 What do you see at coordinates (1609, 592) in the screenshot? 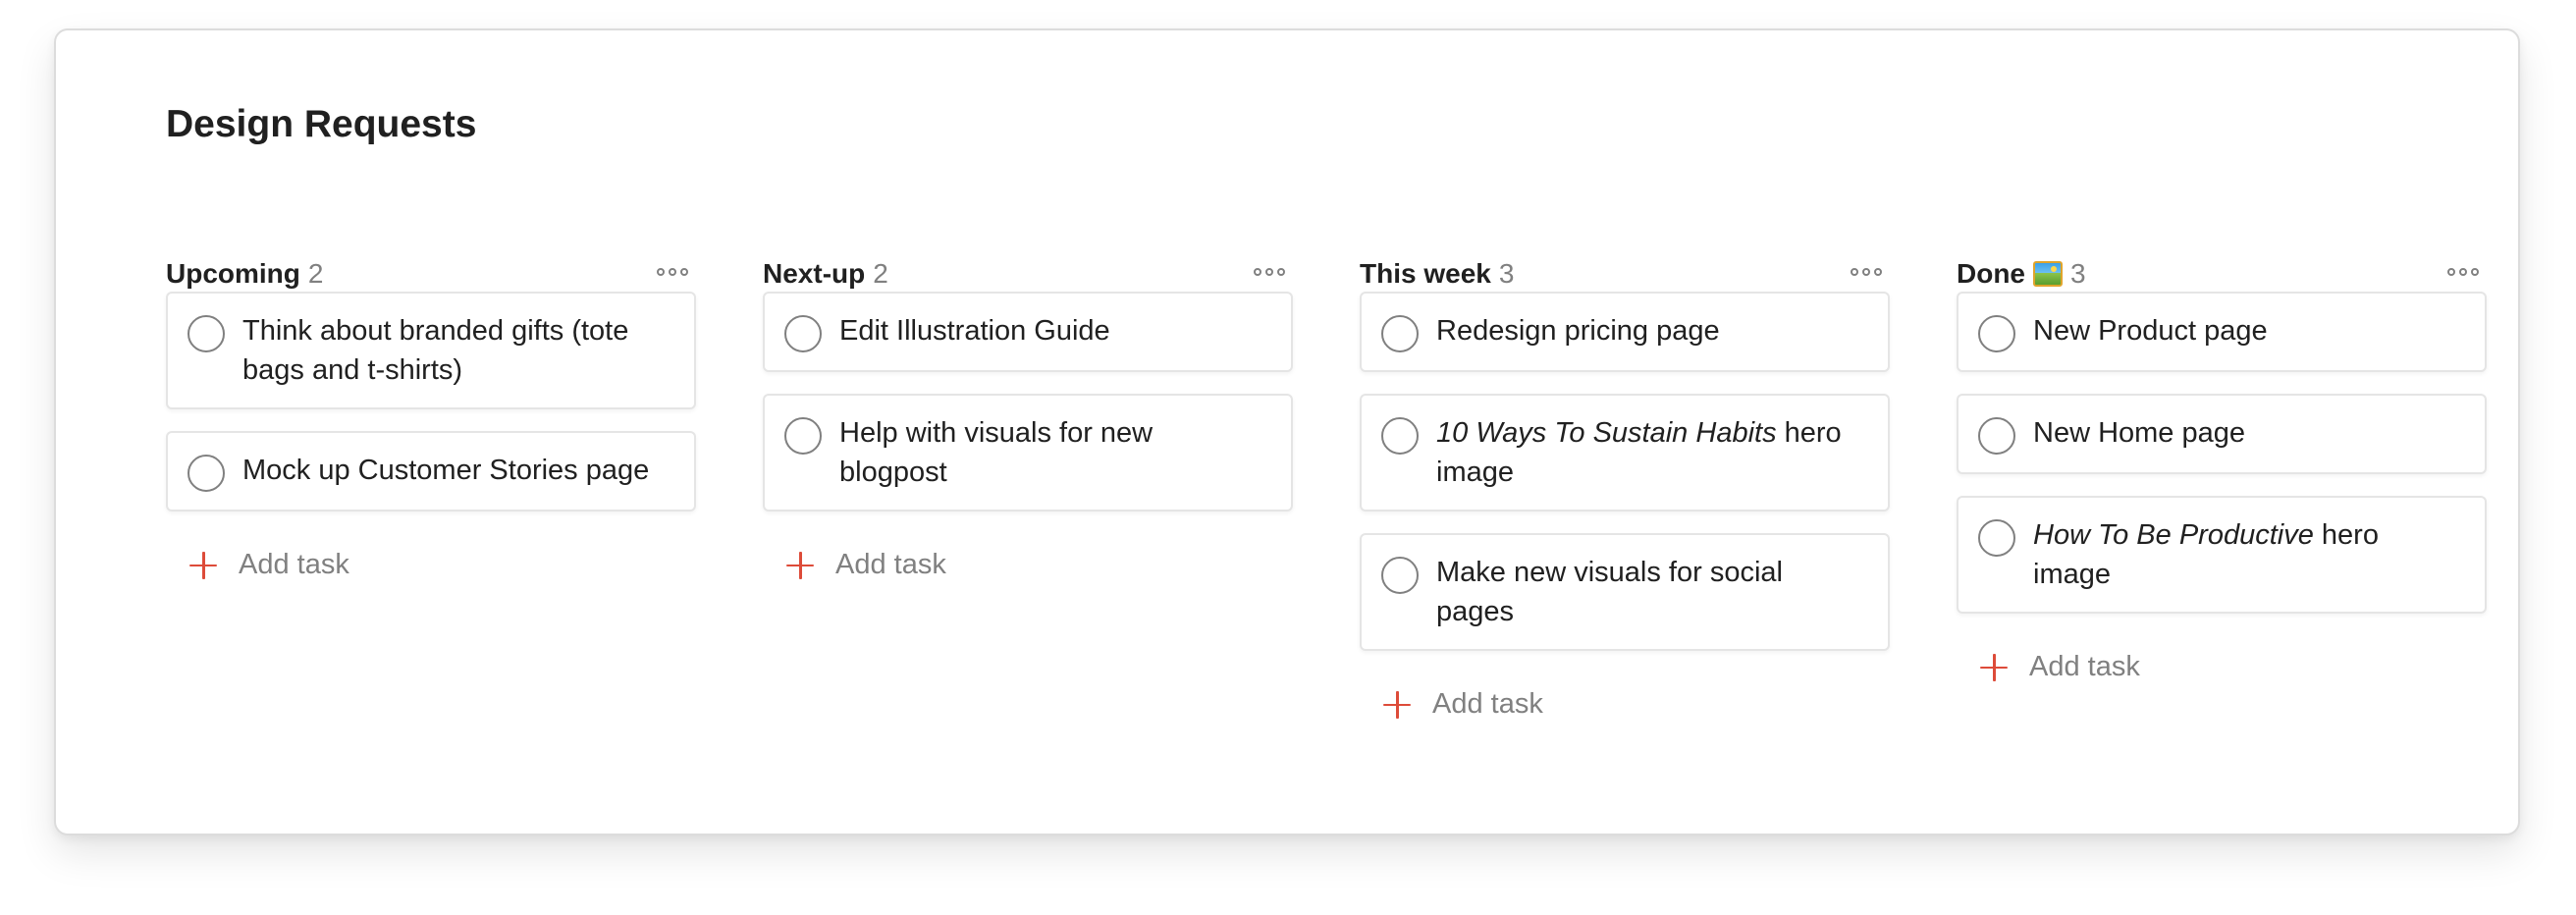
I see `task-content: Make new visuals for social pages` at bounding box center [1609, 592].